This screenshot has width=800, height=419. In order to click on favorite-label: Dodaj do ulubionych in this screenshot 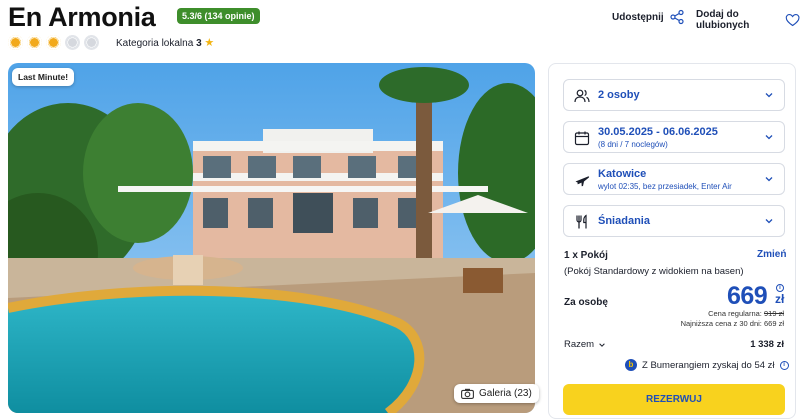, I will do `click(723, 20)`.